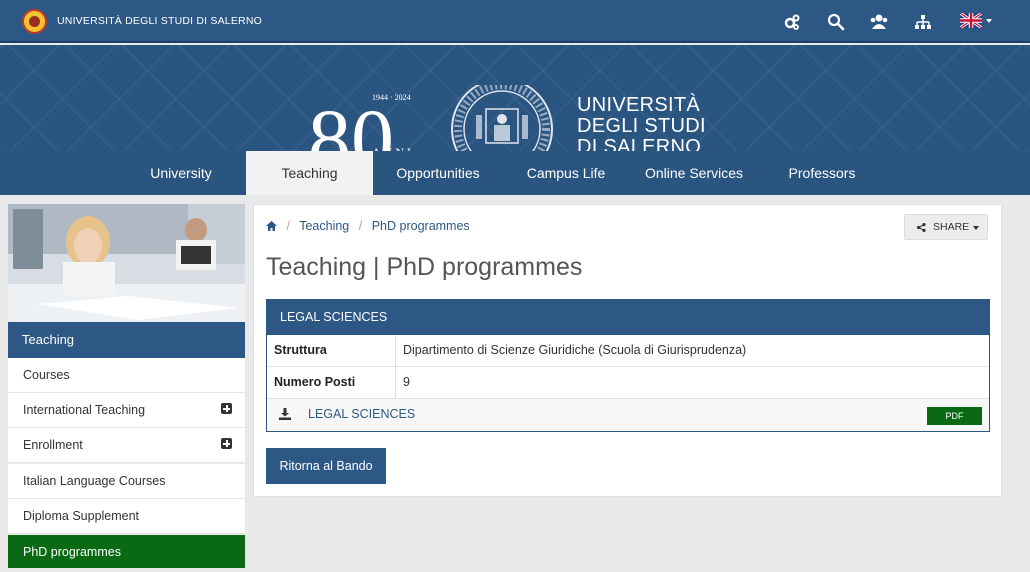 This screenshot has height=572, width=1030. Describe the element at coordinates (976, 228) in the screenshot. I see `chevron-down-icon` at that location.